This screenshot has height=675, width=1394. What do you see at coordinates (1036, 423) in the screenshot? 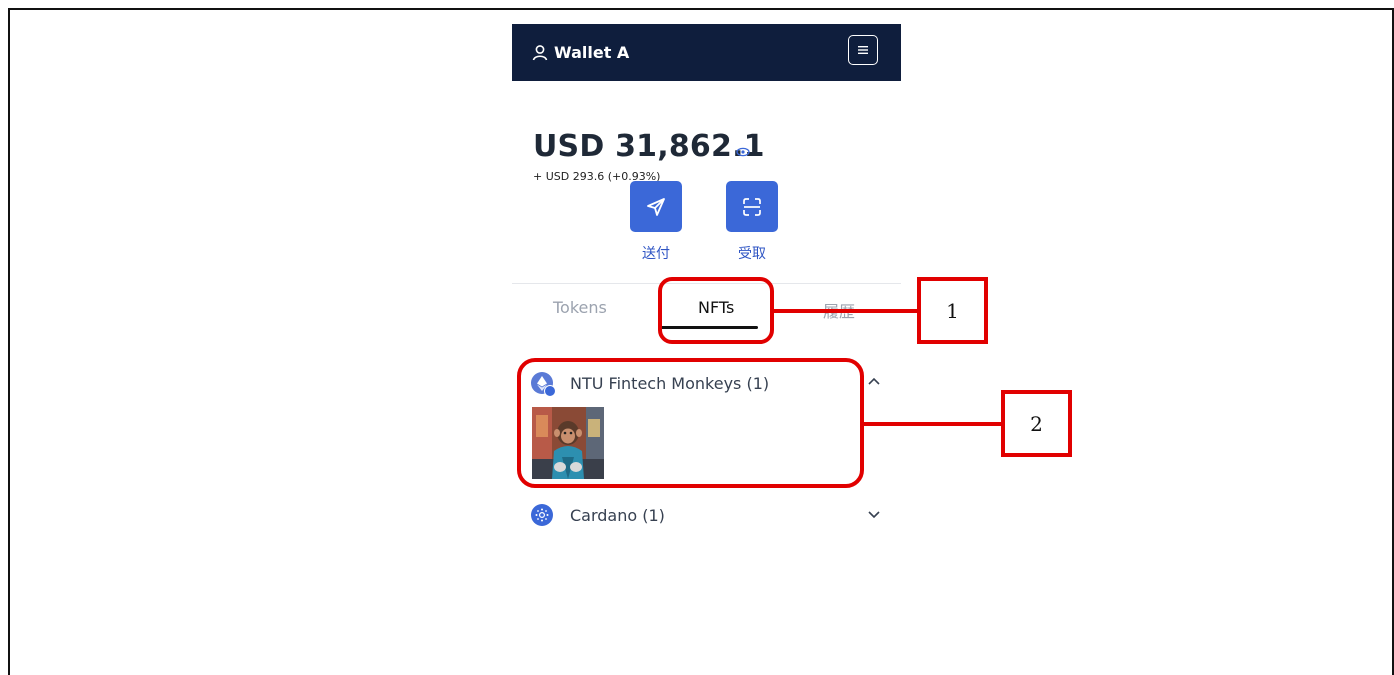
I see `annotation-label-2: 2` at bounding box center [1036, 423].